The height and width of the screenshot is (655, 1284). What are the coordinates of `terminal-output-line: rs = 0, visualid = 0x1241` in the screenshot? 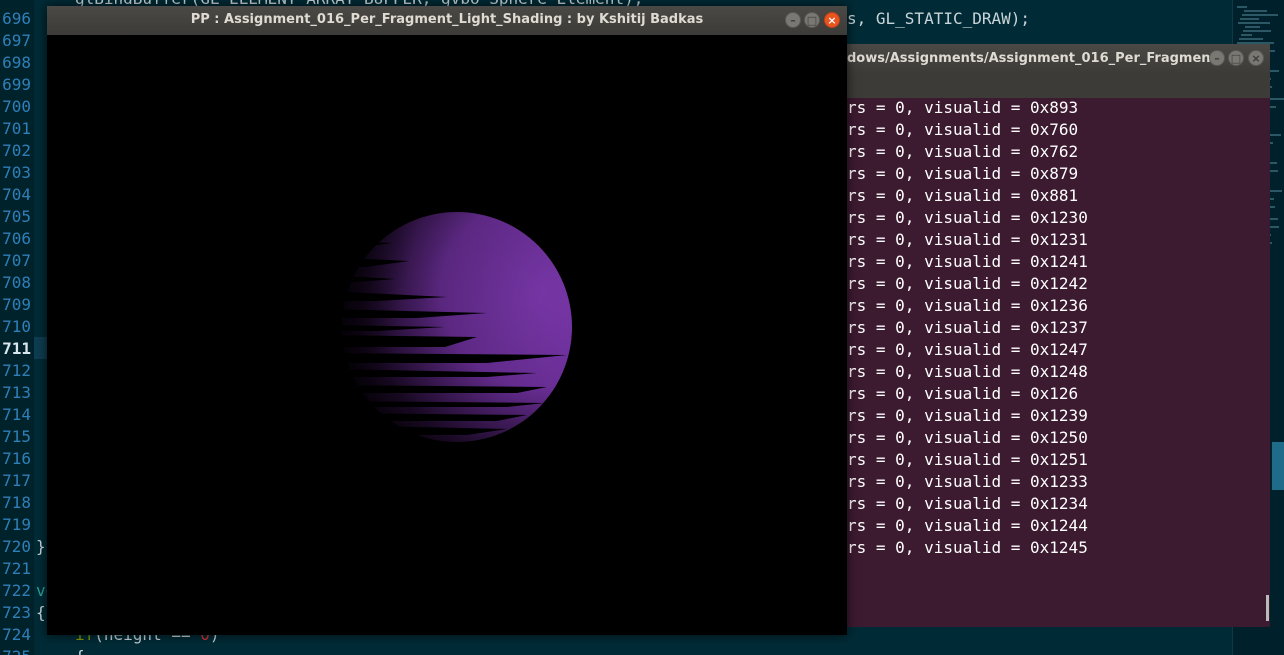 It's located at (967, 261).